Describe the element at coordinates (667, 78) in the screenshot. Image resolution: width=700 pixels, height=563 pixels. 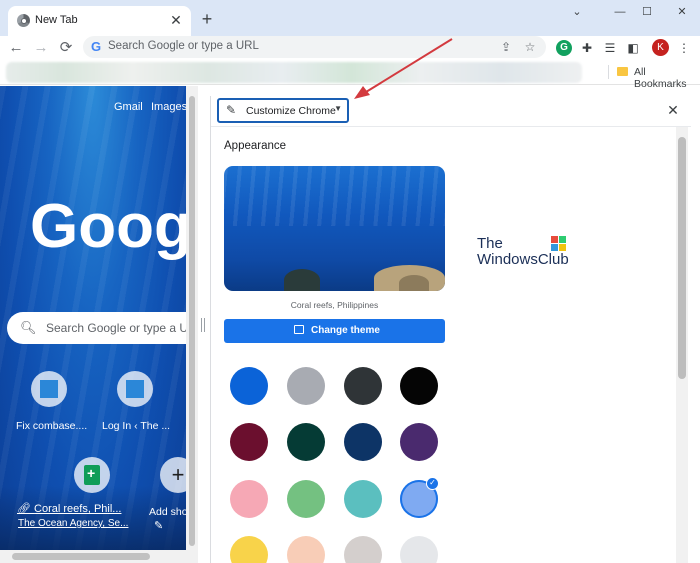
I see `all-bookmarks-button: All Bookmarks` at that location.